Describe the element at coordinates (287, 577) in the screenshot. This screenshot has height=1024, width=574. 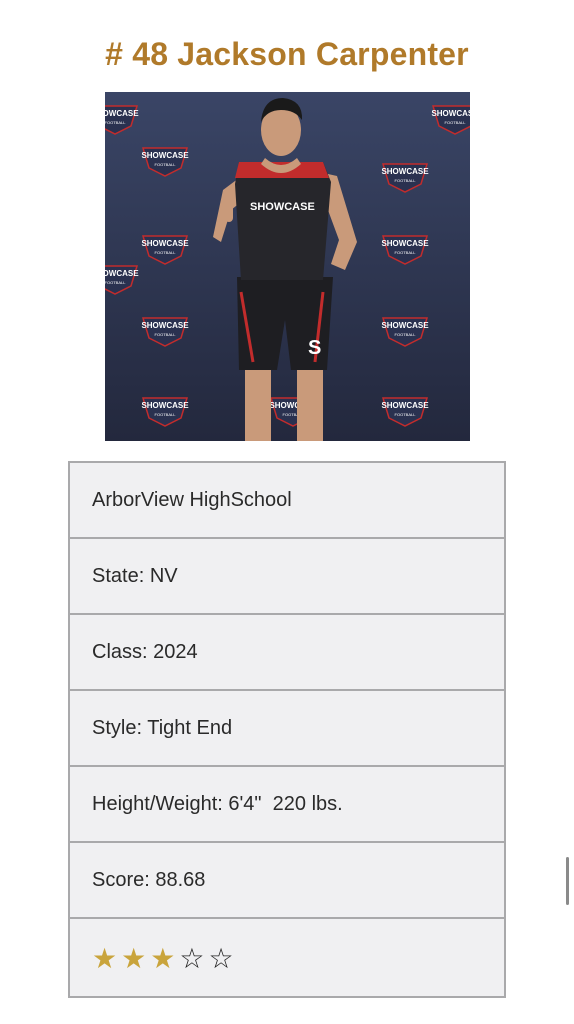
I see `state-row: State: NV` at that location.